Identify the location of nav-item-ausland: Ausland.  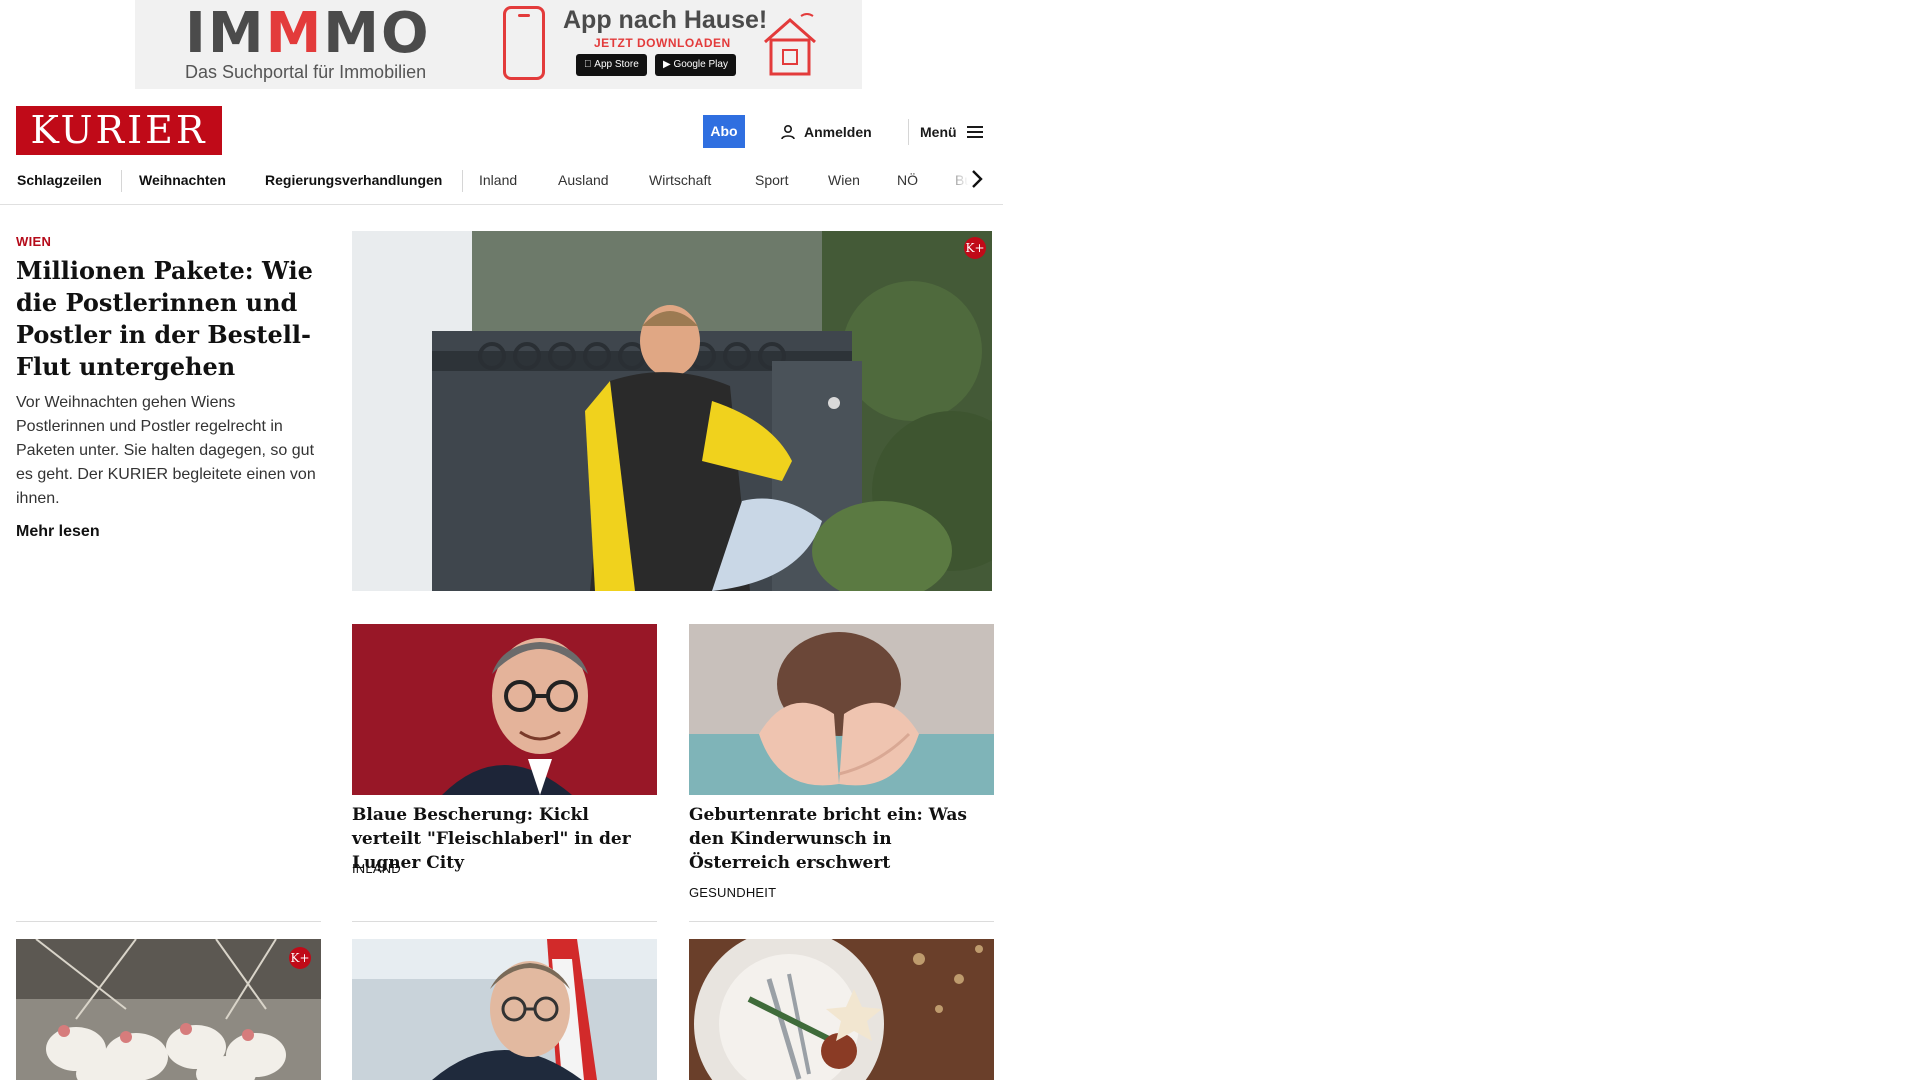
(583, 180).